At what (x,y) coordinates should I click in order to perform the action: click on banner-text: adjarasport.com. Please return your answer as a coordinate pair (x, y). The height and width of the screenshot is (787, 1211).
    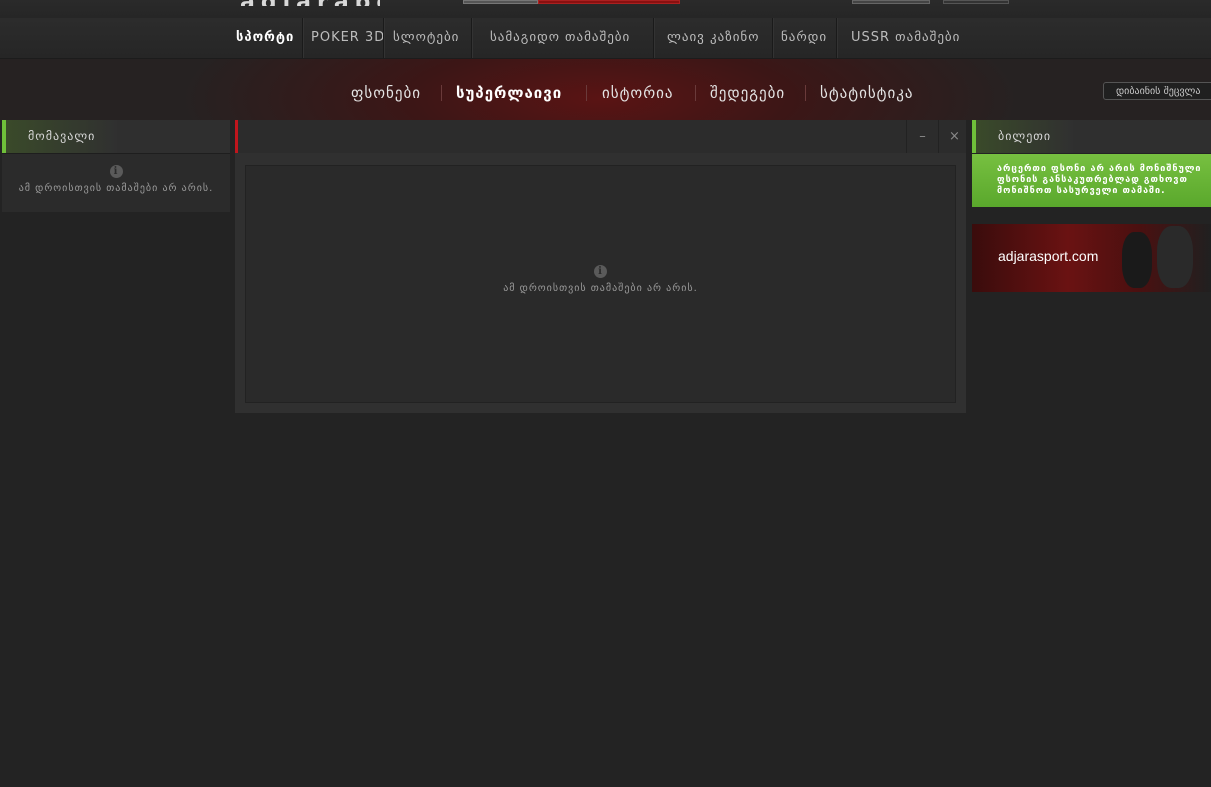
    Looking at the image, I should click on (1048, 256).